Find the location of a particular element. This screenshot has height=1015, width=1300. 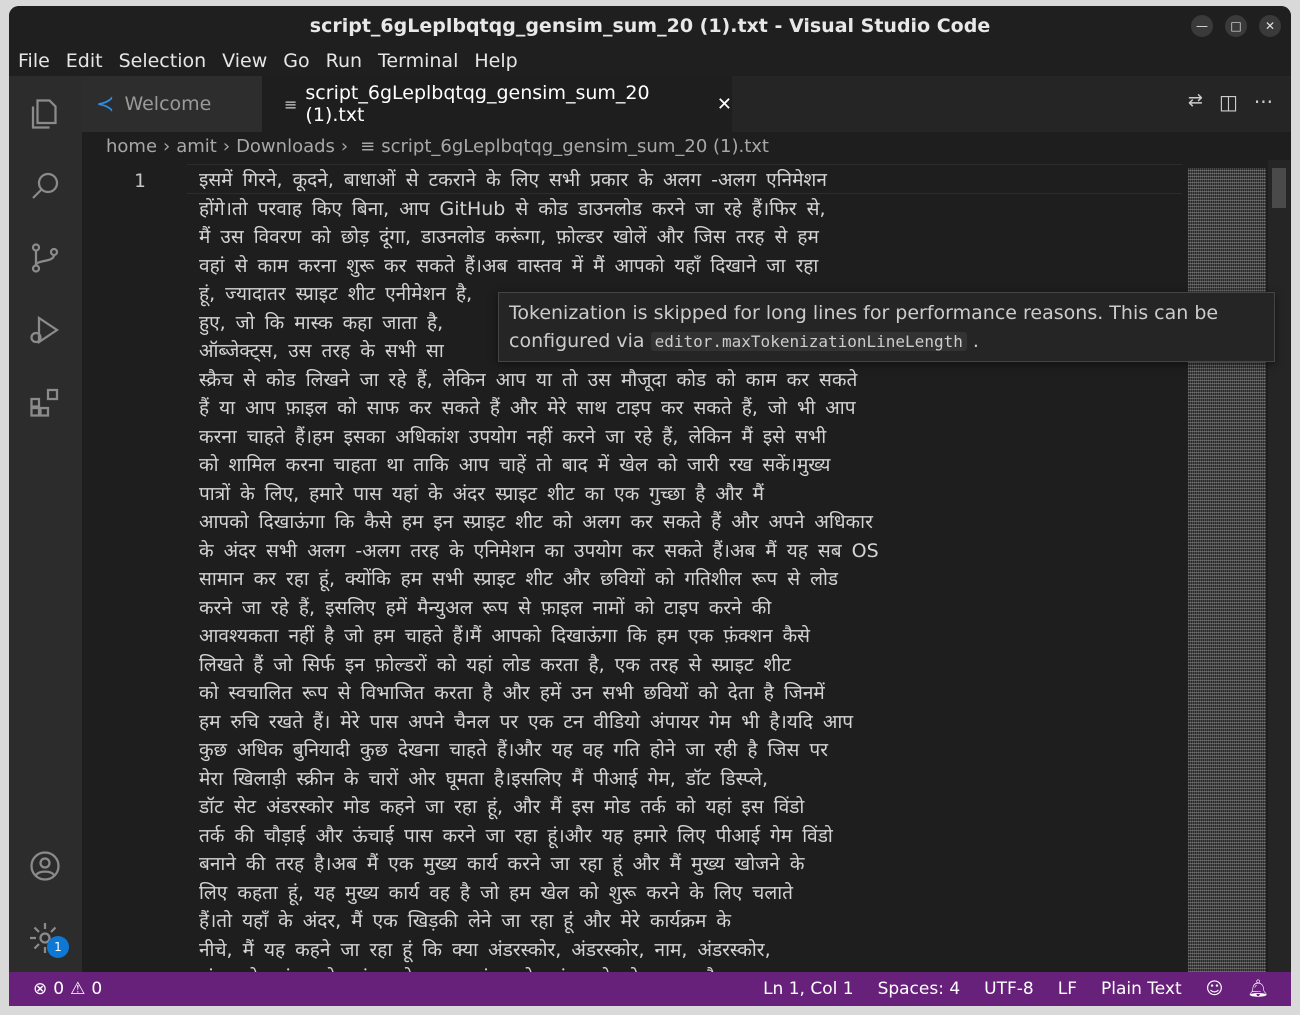

menu-terminal: Terminal is located at coordinates (418, 61).